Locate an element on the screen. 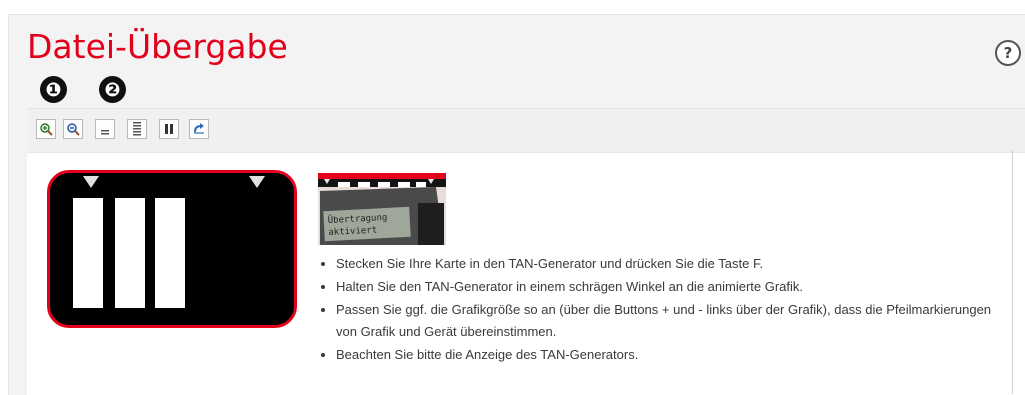  faster-icon is located at coordinates (137, 129).